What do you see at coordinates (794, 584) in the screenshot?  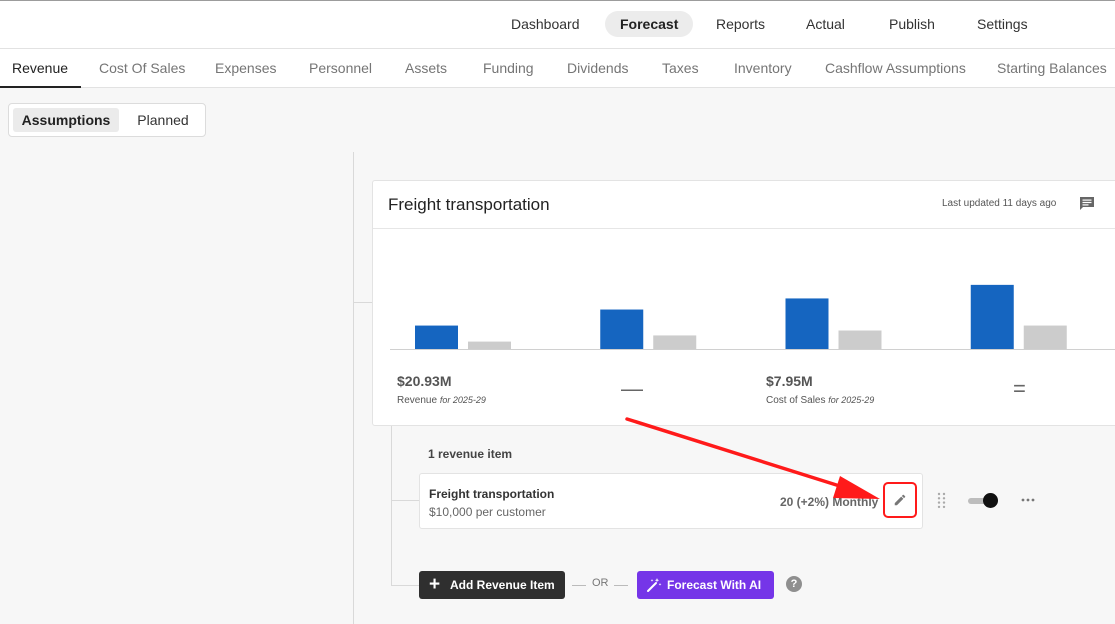 I see `help-icon: ?` at bounding box center [794, 584].